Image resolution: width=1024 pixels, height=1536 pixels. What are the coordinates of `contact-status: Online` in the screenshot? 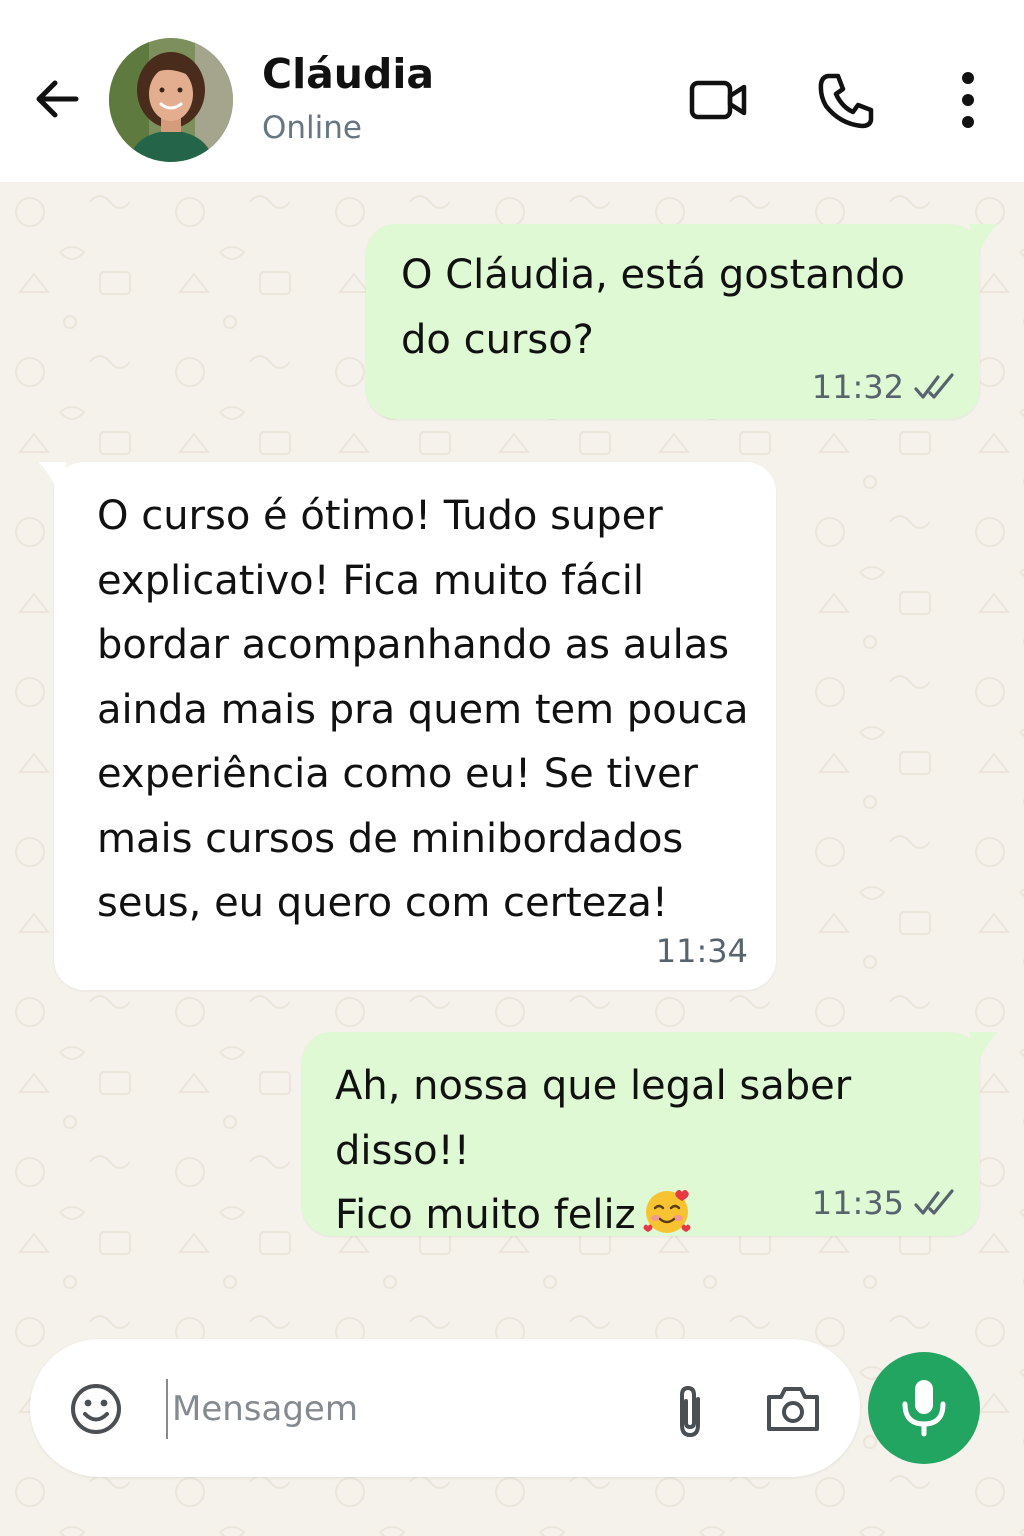 It's located at (312, 128).